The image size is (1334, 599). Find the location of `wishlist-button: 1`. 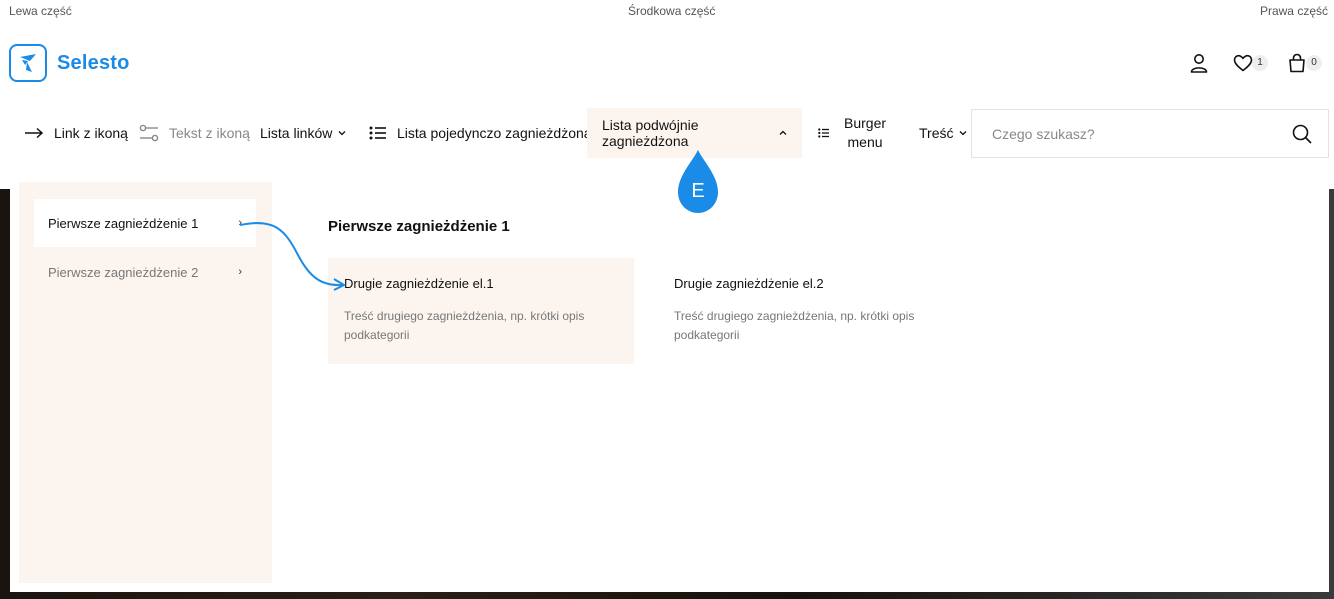

wishlist-button: 1 is located at coordinates (1250, 63).